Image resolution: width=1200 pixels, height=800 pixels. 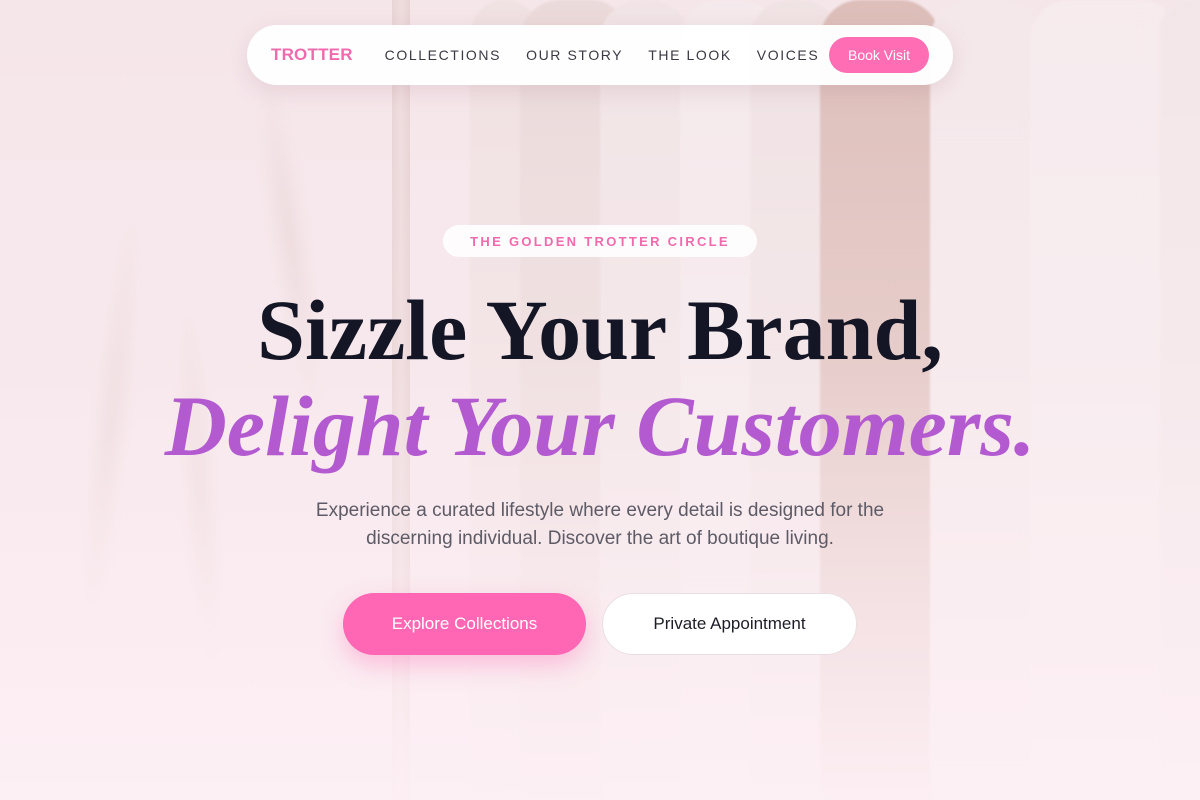 I want to click on nav-link-our-story: OUR STORY, so click(x=574, y=55).